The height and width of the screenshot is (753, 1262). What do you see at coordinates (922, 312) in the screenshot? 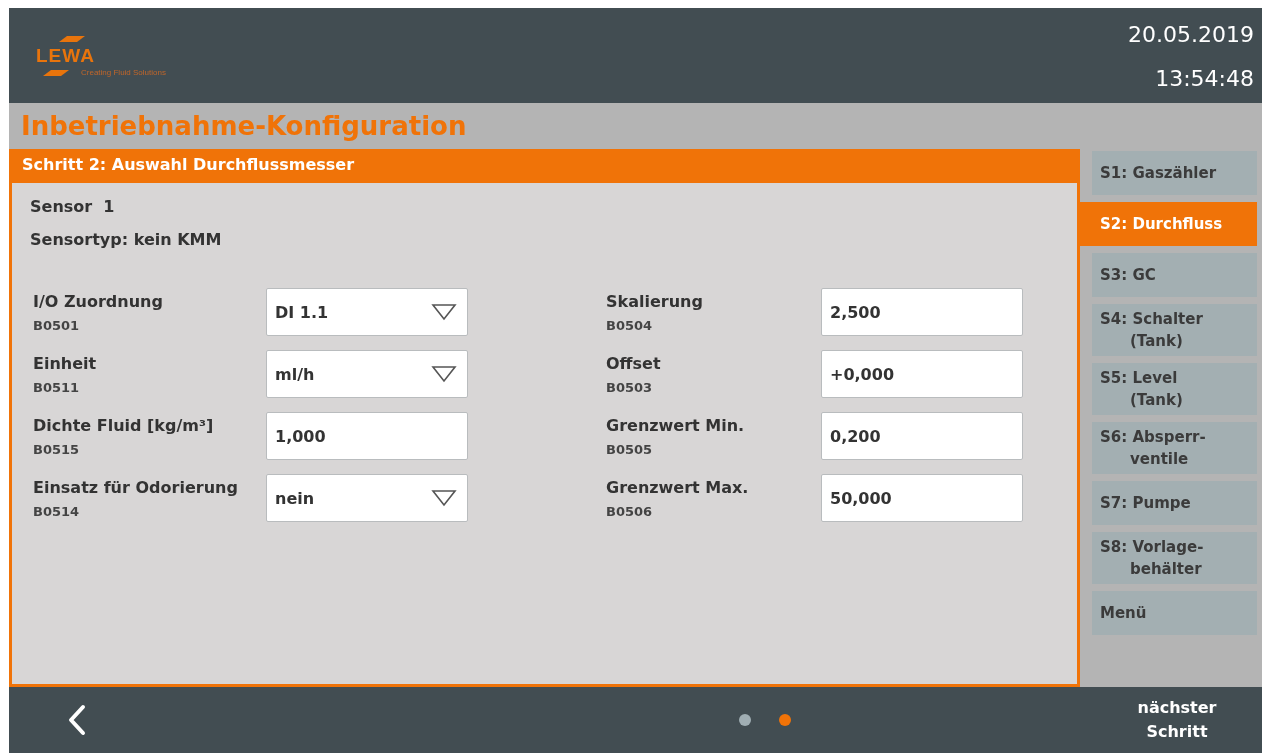
I see `input-field: 2,500` at bounding box center [922, 312].